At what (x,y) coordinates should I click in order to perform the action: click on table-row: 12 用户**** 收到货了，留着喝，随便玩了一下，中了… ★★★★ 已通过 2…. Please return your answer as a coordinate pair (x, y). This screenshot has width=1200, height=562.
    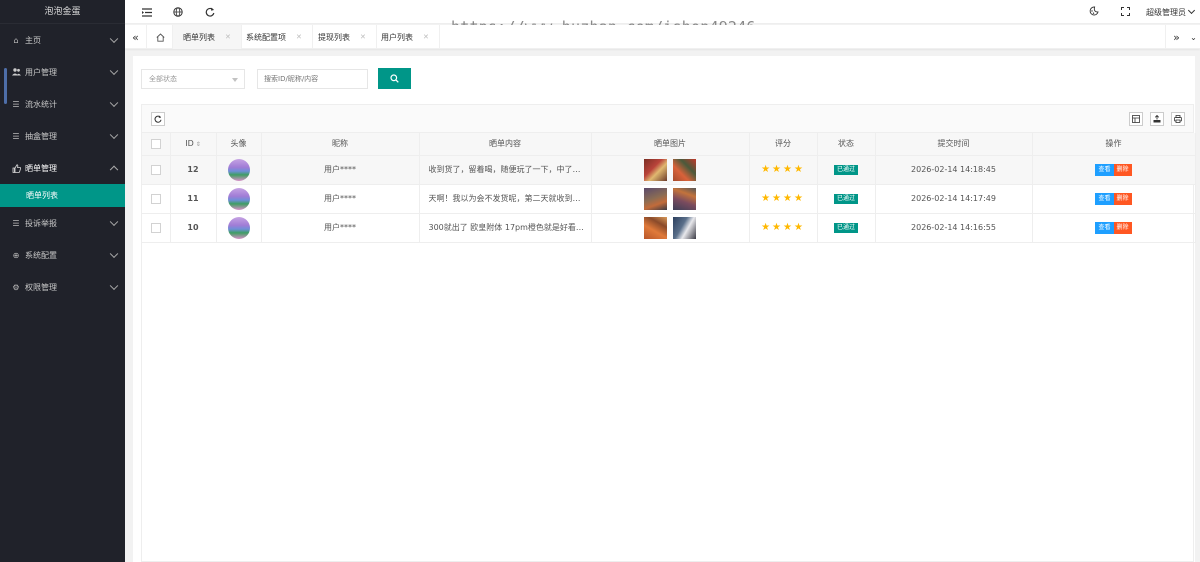
    Looking at the image, I should click on (669, 170).